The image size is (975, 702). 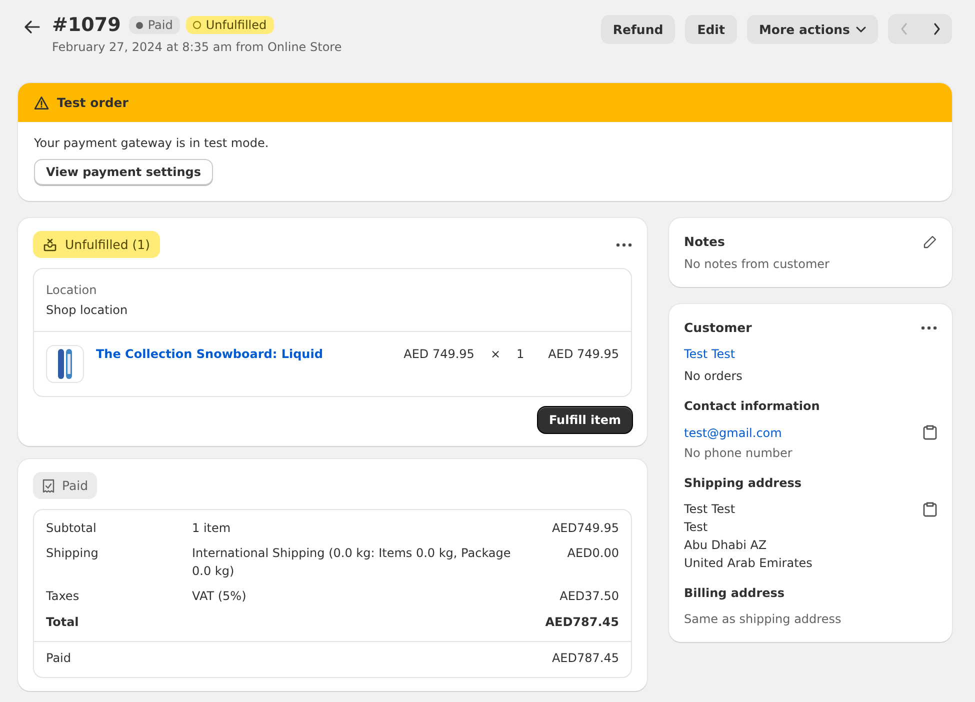 What do you see at coordinates (704, 241) in the screenshot?
I see `notes-title: Notes` at bounding box center [704, 241].